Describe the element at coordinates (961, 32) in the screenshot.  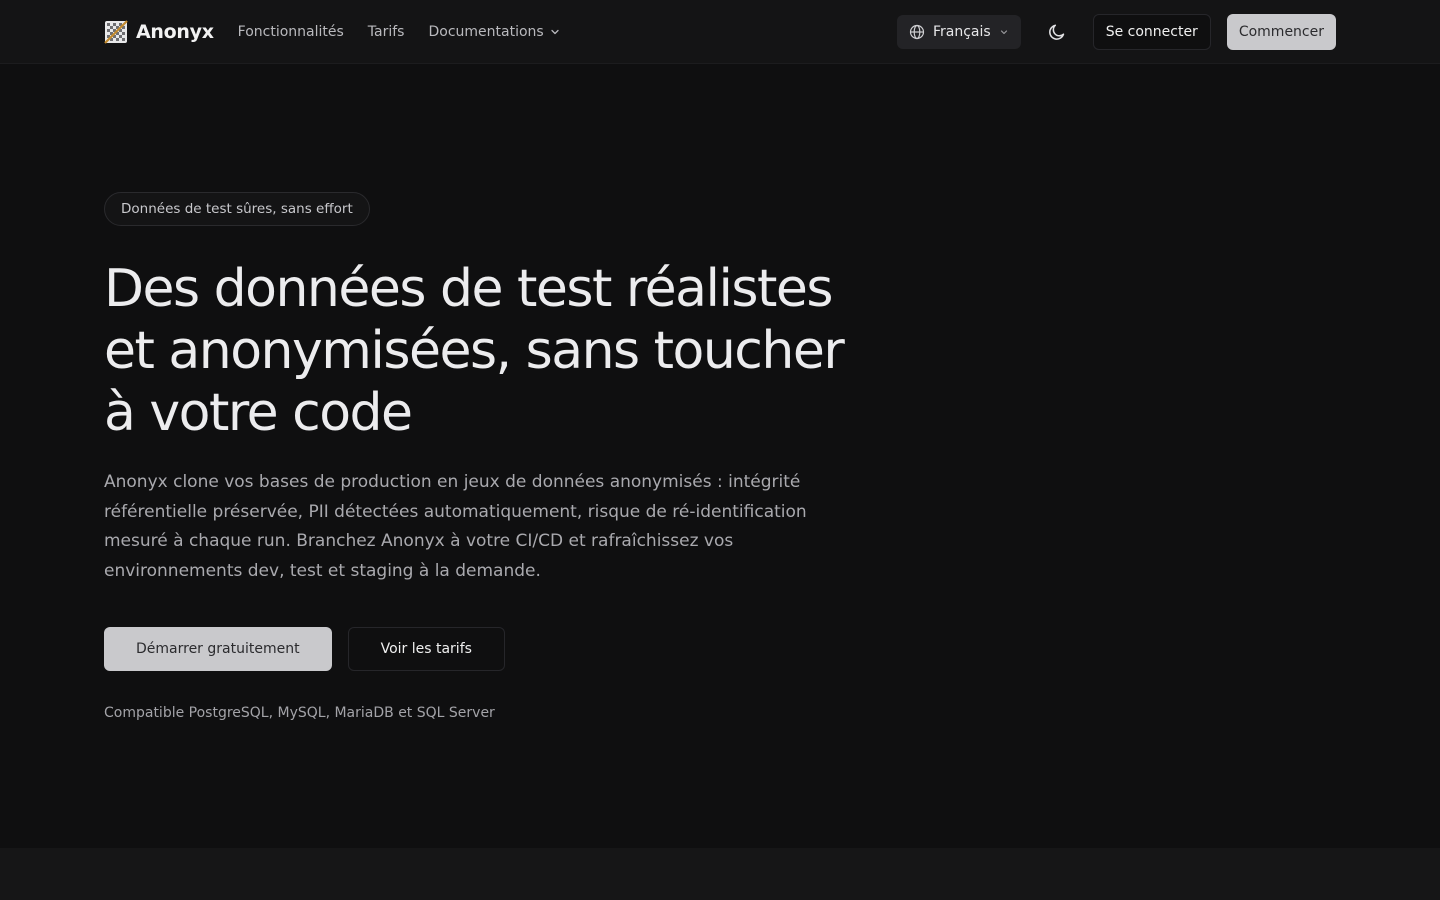
I see `language-label: Français` at that location.